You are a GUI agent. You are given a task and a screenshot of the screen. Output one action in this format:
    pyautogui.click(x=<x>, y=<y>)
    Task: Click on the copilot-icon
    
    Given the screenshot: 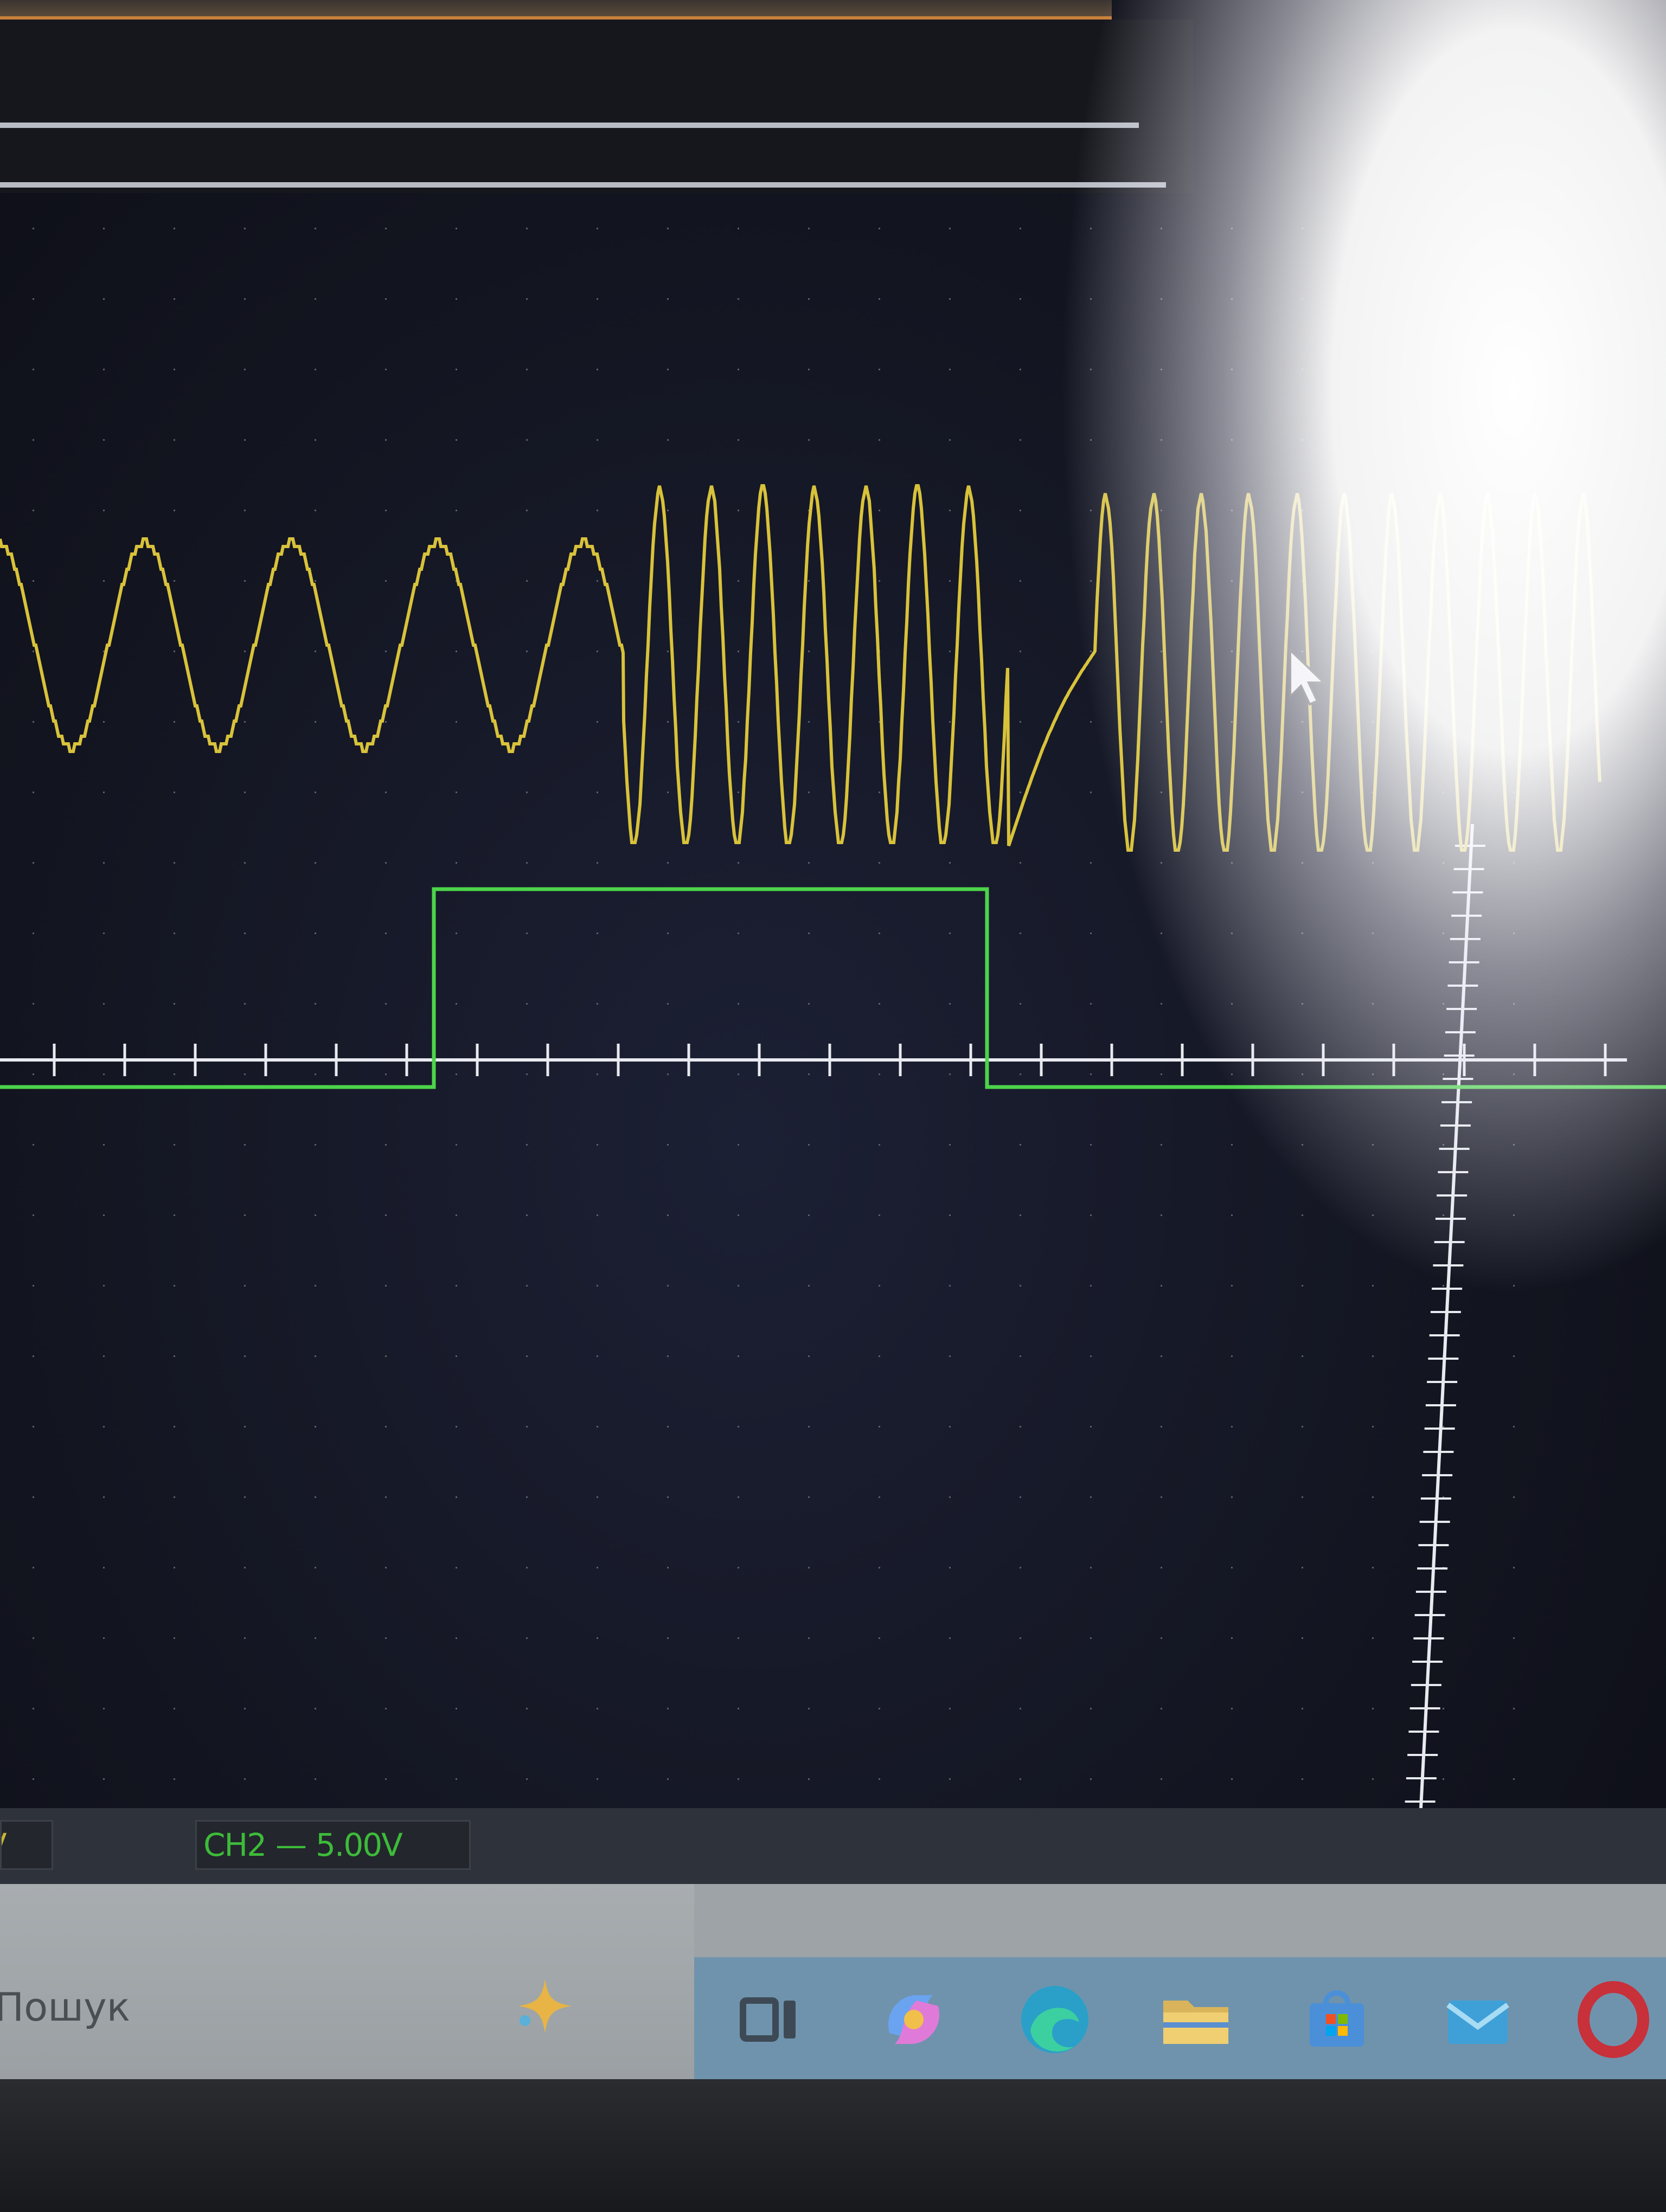 What is the action you would take?
    pyautogui.click(x=913, y=2019)
    